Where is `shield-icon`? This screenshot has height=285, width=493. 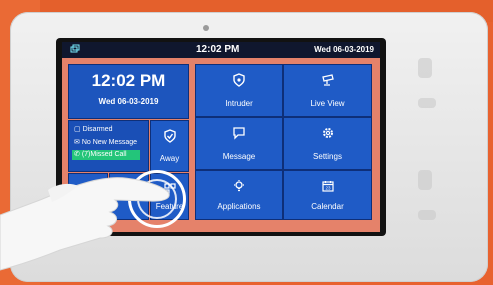 shield-icon is located at coordinates (239, 80).